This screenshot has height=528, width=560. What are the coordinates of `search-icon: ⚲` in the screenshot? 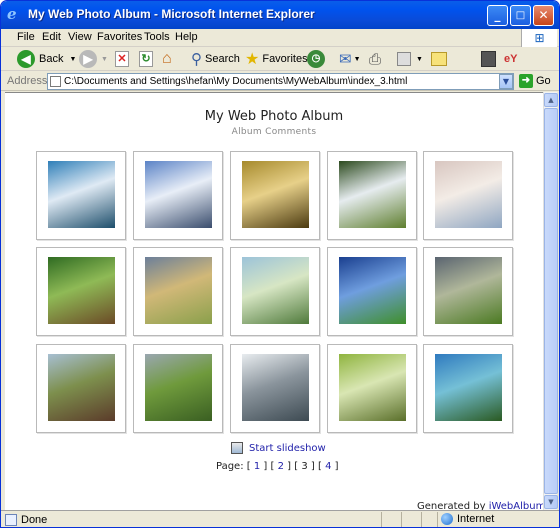 It's located at (196, 59).